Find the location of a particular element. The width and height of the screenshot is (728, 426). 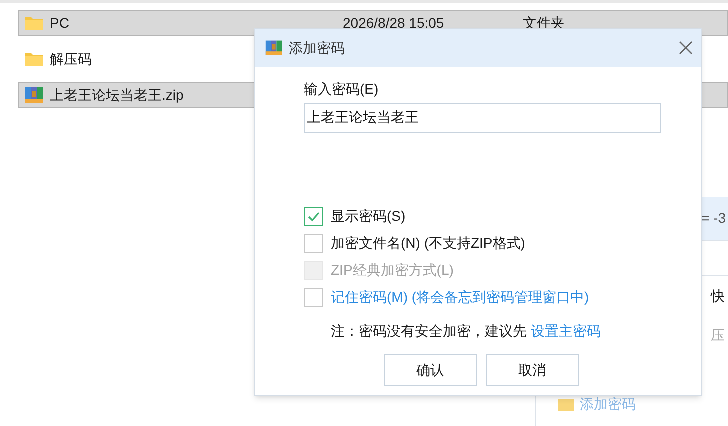

password-field: 上老王论坛当老王 is located at coordinates (482, 118).